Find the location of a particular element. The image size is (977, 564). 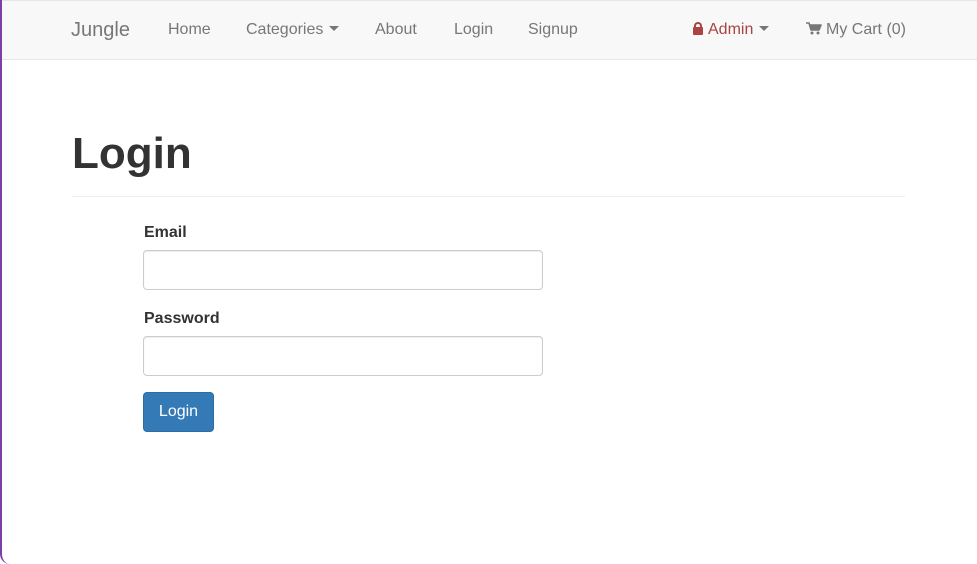

nav-admin-label: Admin is located at coordinates (731, 29).